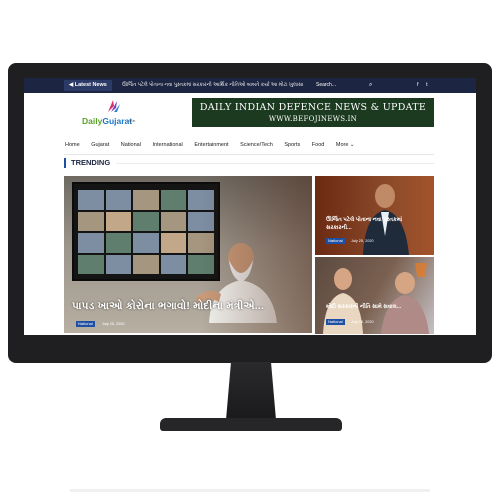  Describe the element at coordinates (345, 145) in the screenshot. I see `nav-item-more: More ⌄` at that location.